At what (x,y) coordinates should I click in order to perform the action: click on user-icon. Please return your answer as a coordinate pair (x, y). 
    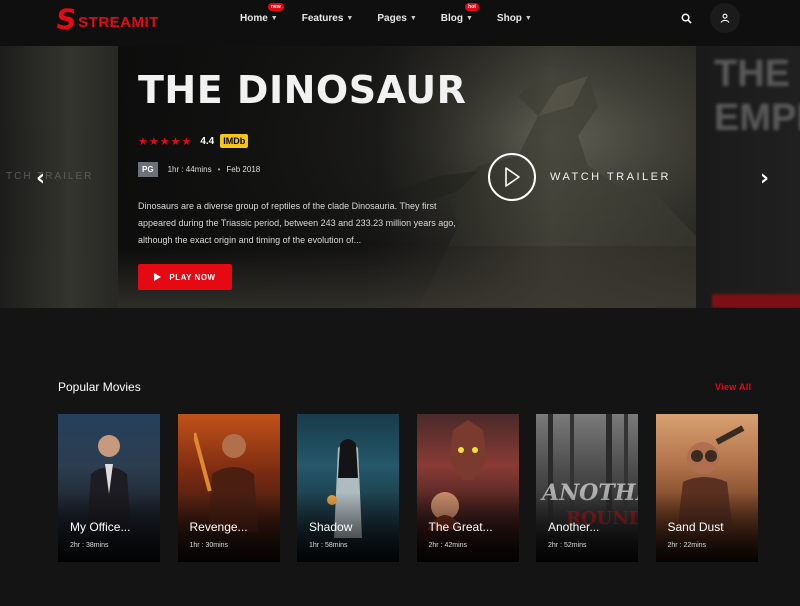
    Looking at the image, I should click on (725, 18).